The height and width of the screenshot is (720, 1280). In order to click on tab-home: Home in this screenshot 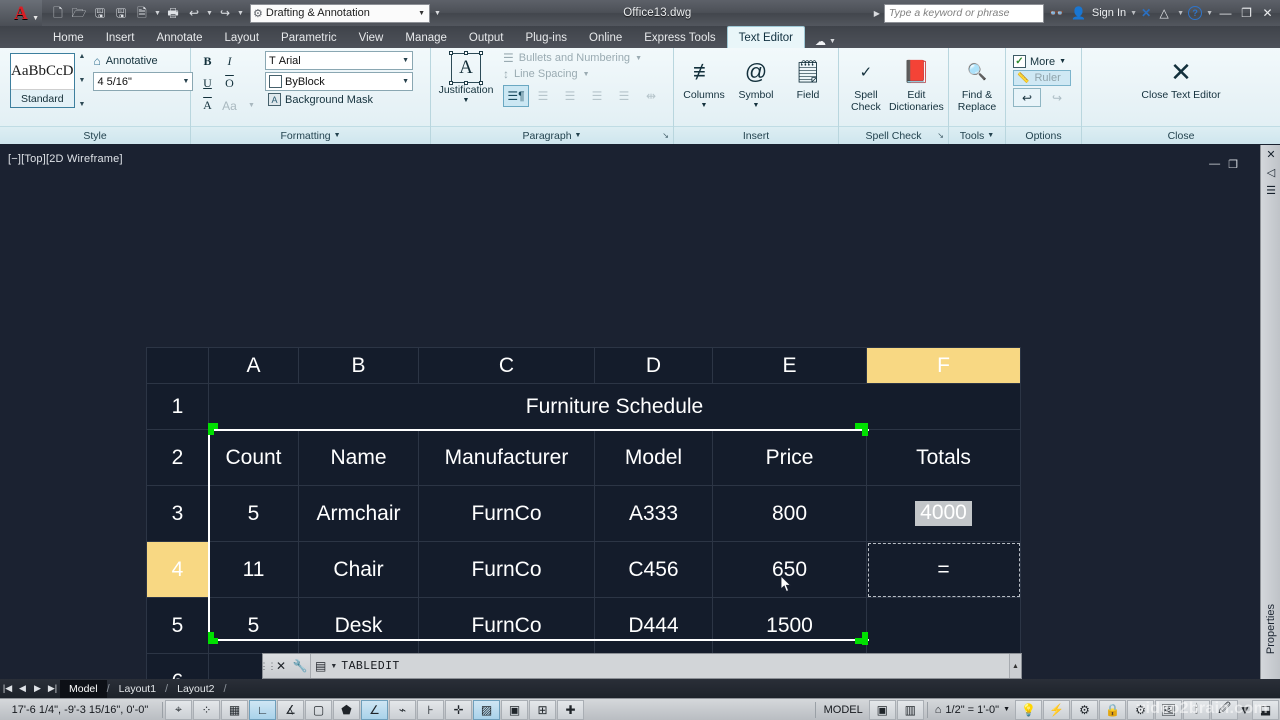, I will do `click(68, 37)`.